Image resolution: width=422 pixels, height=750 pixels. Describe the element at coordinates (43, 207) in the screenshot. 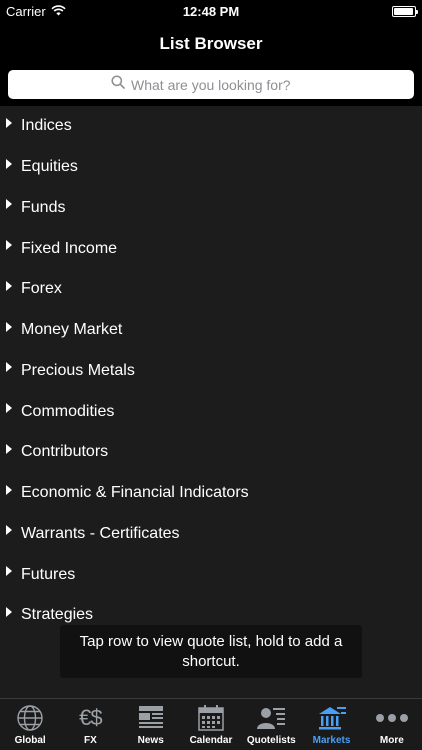

I see `list-item-label: Funds` at that location.